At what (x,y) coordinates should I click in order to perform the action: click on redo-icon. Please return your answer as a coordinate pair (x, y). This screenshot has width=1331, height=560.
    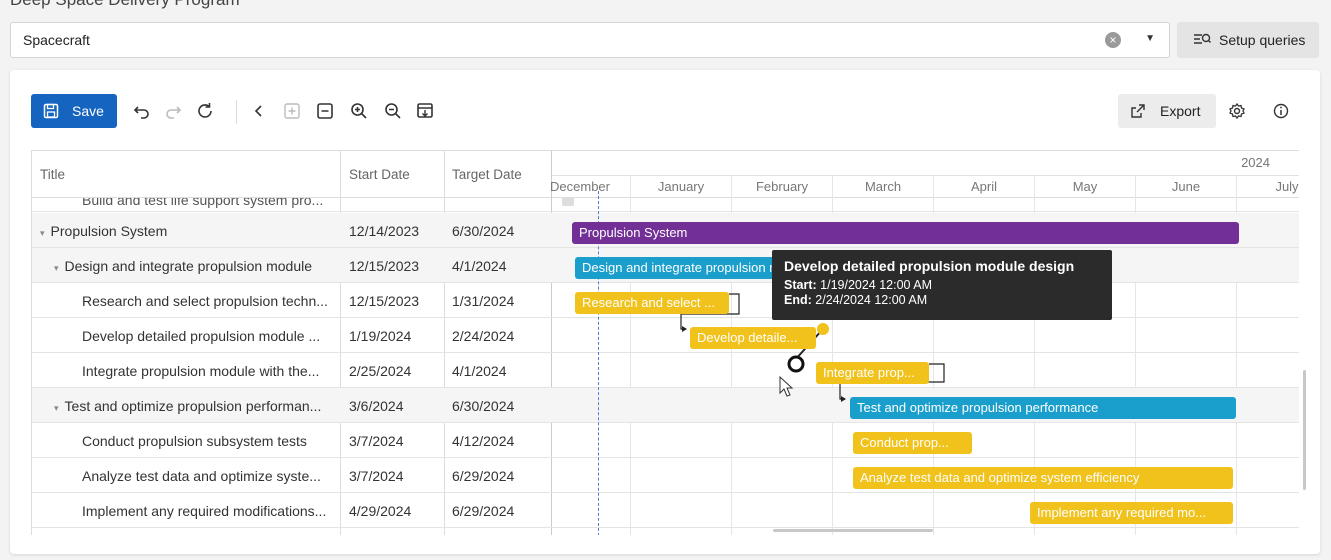
    Looking at the image, I should click on (173, 111).